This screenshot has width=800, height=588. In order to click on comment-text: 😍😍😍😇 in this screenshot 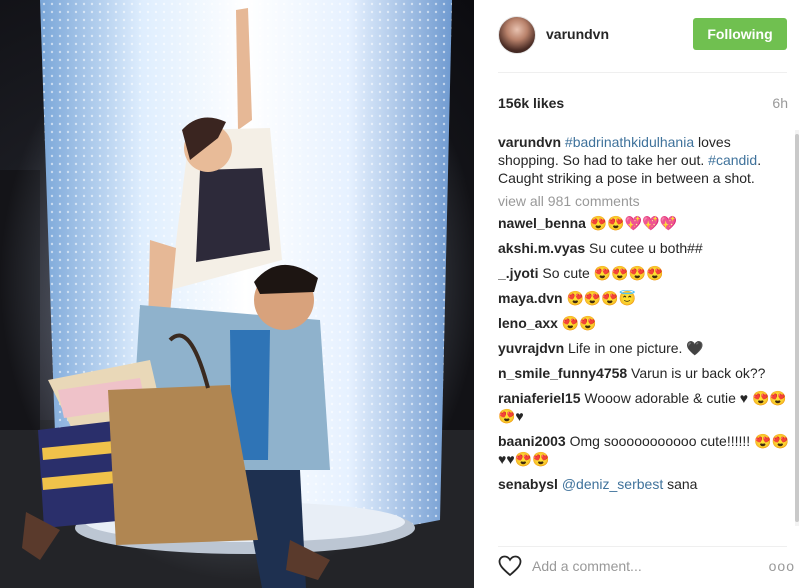, I will do `click(599, 298)`.